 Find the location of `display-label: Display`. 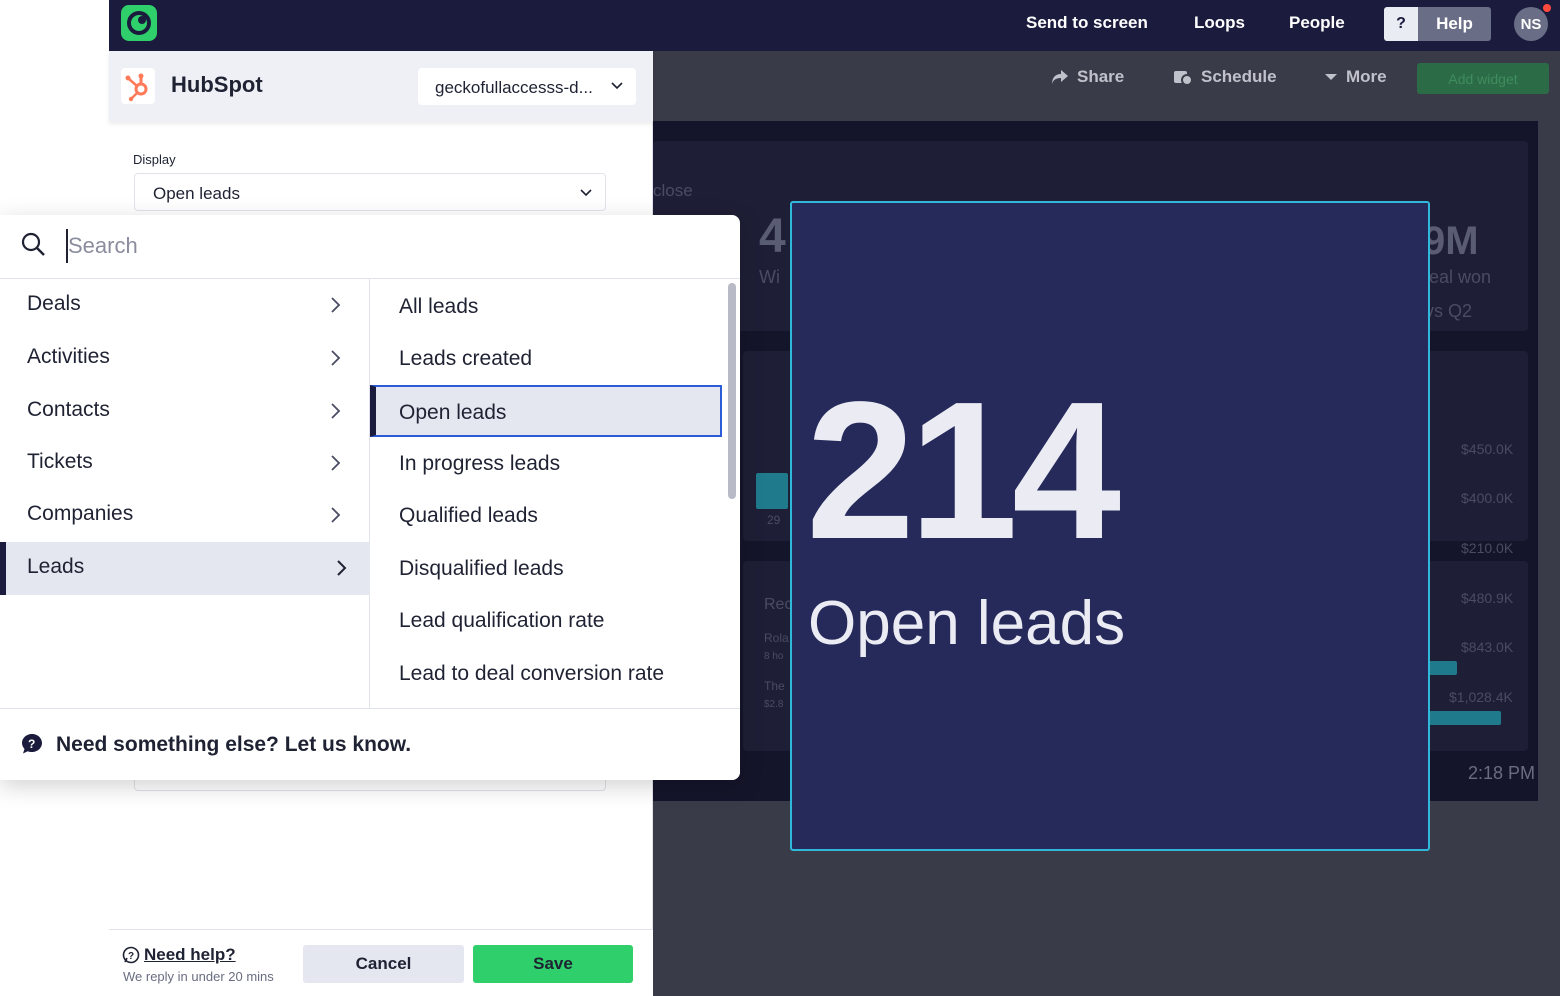

display-label: Display is located at coordinates (154, 159).